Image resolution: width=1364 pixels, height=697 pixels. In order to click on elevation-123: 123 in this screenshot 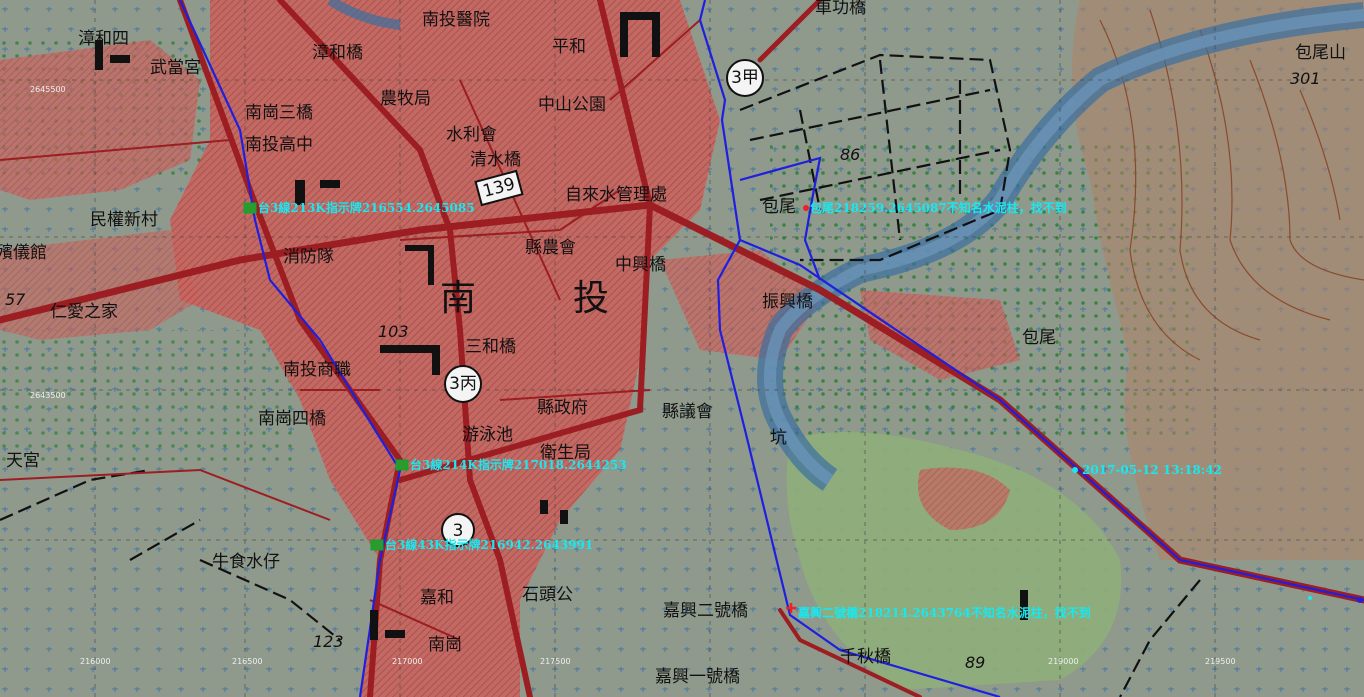, I will do `click(328, 641)`.